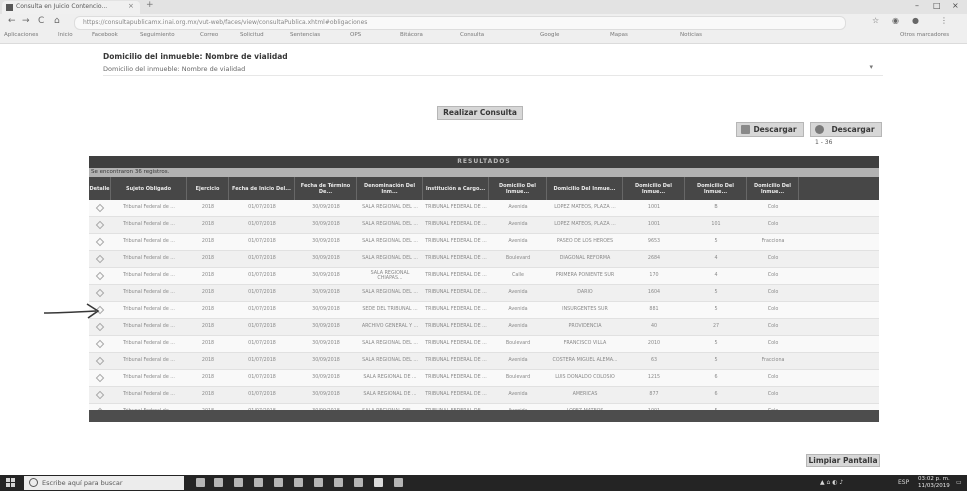 This screenshot has height=491, width=967. Describe the element at coordinates (959, 482) in the screenshot. I see `notifications-icon: ▭` at that location.